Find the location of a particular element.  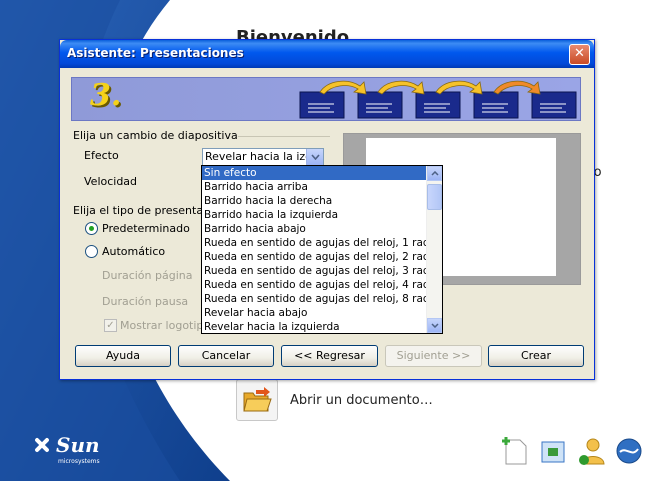

dialog-title: Asistente: Presentaciones is located at coordinates (155, 53).